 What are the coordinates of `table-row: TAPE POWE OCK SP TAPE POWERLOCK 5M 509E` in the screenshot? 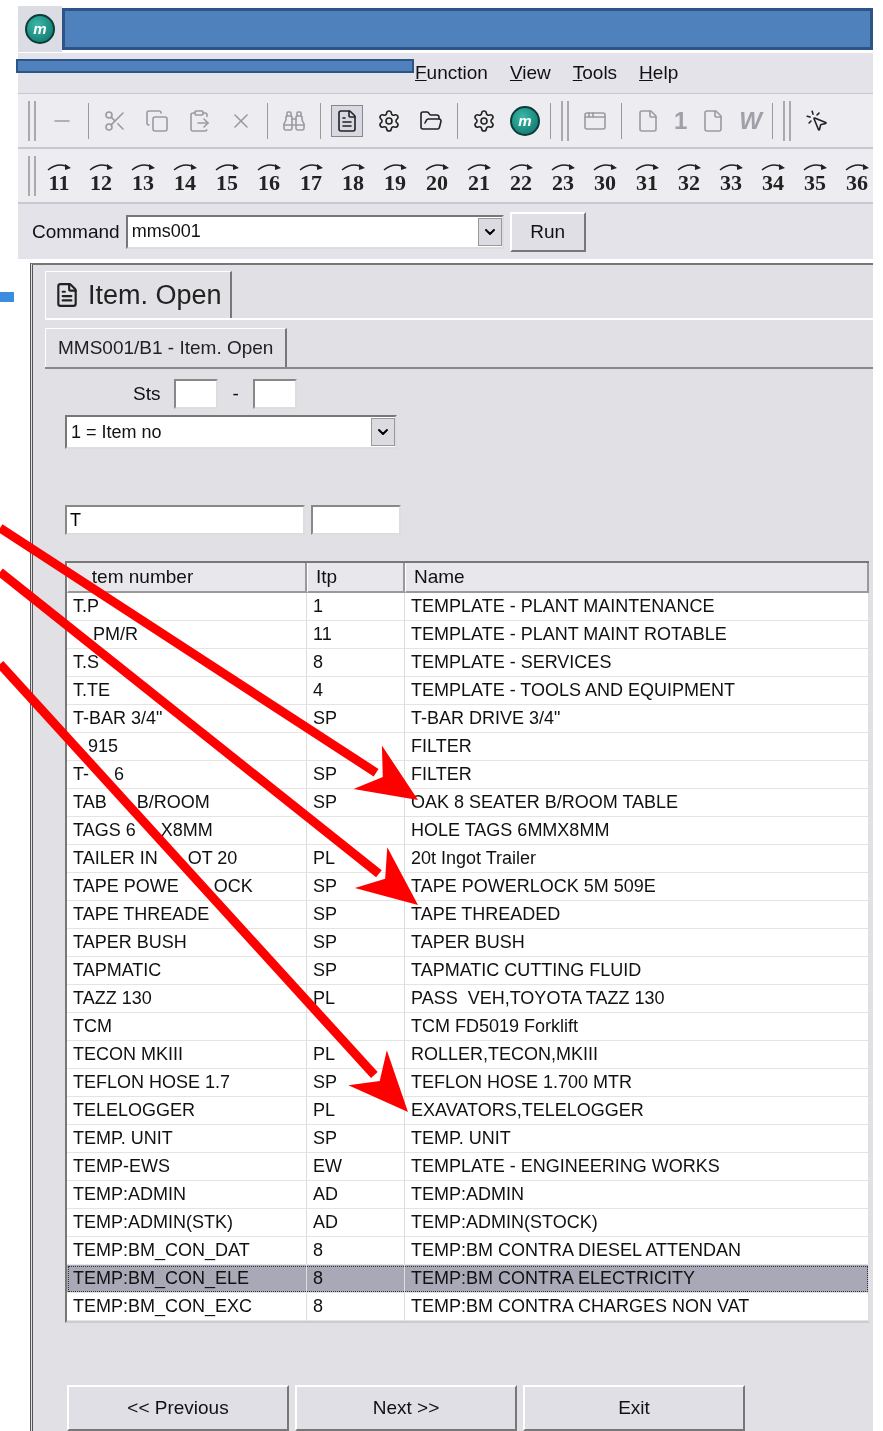 It's located at (468, 887).